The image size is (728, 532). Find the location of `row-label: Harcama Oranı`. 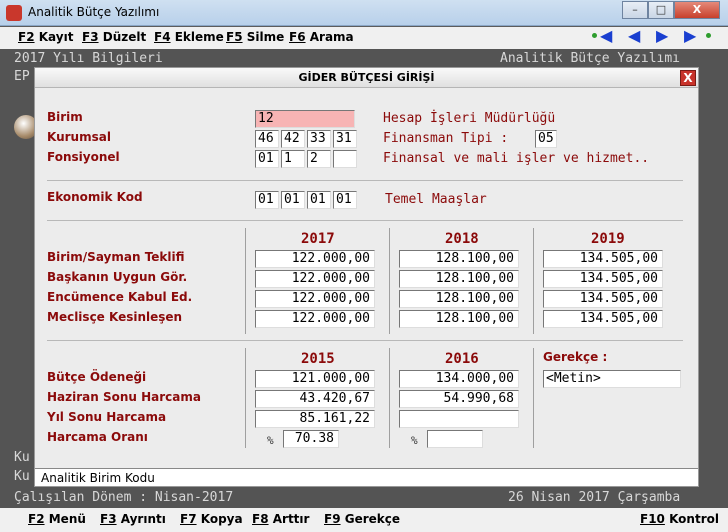

row-label: Harcama Oranı is located at coordinates (97, 437).